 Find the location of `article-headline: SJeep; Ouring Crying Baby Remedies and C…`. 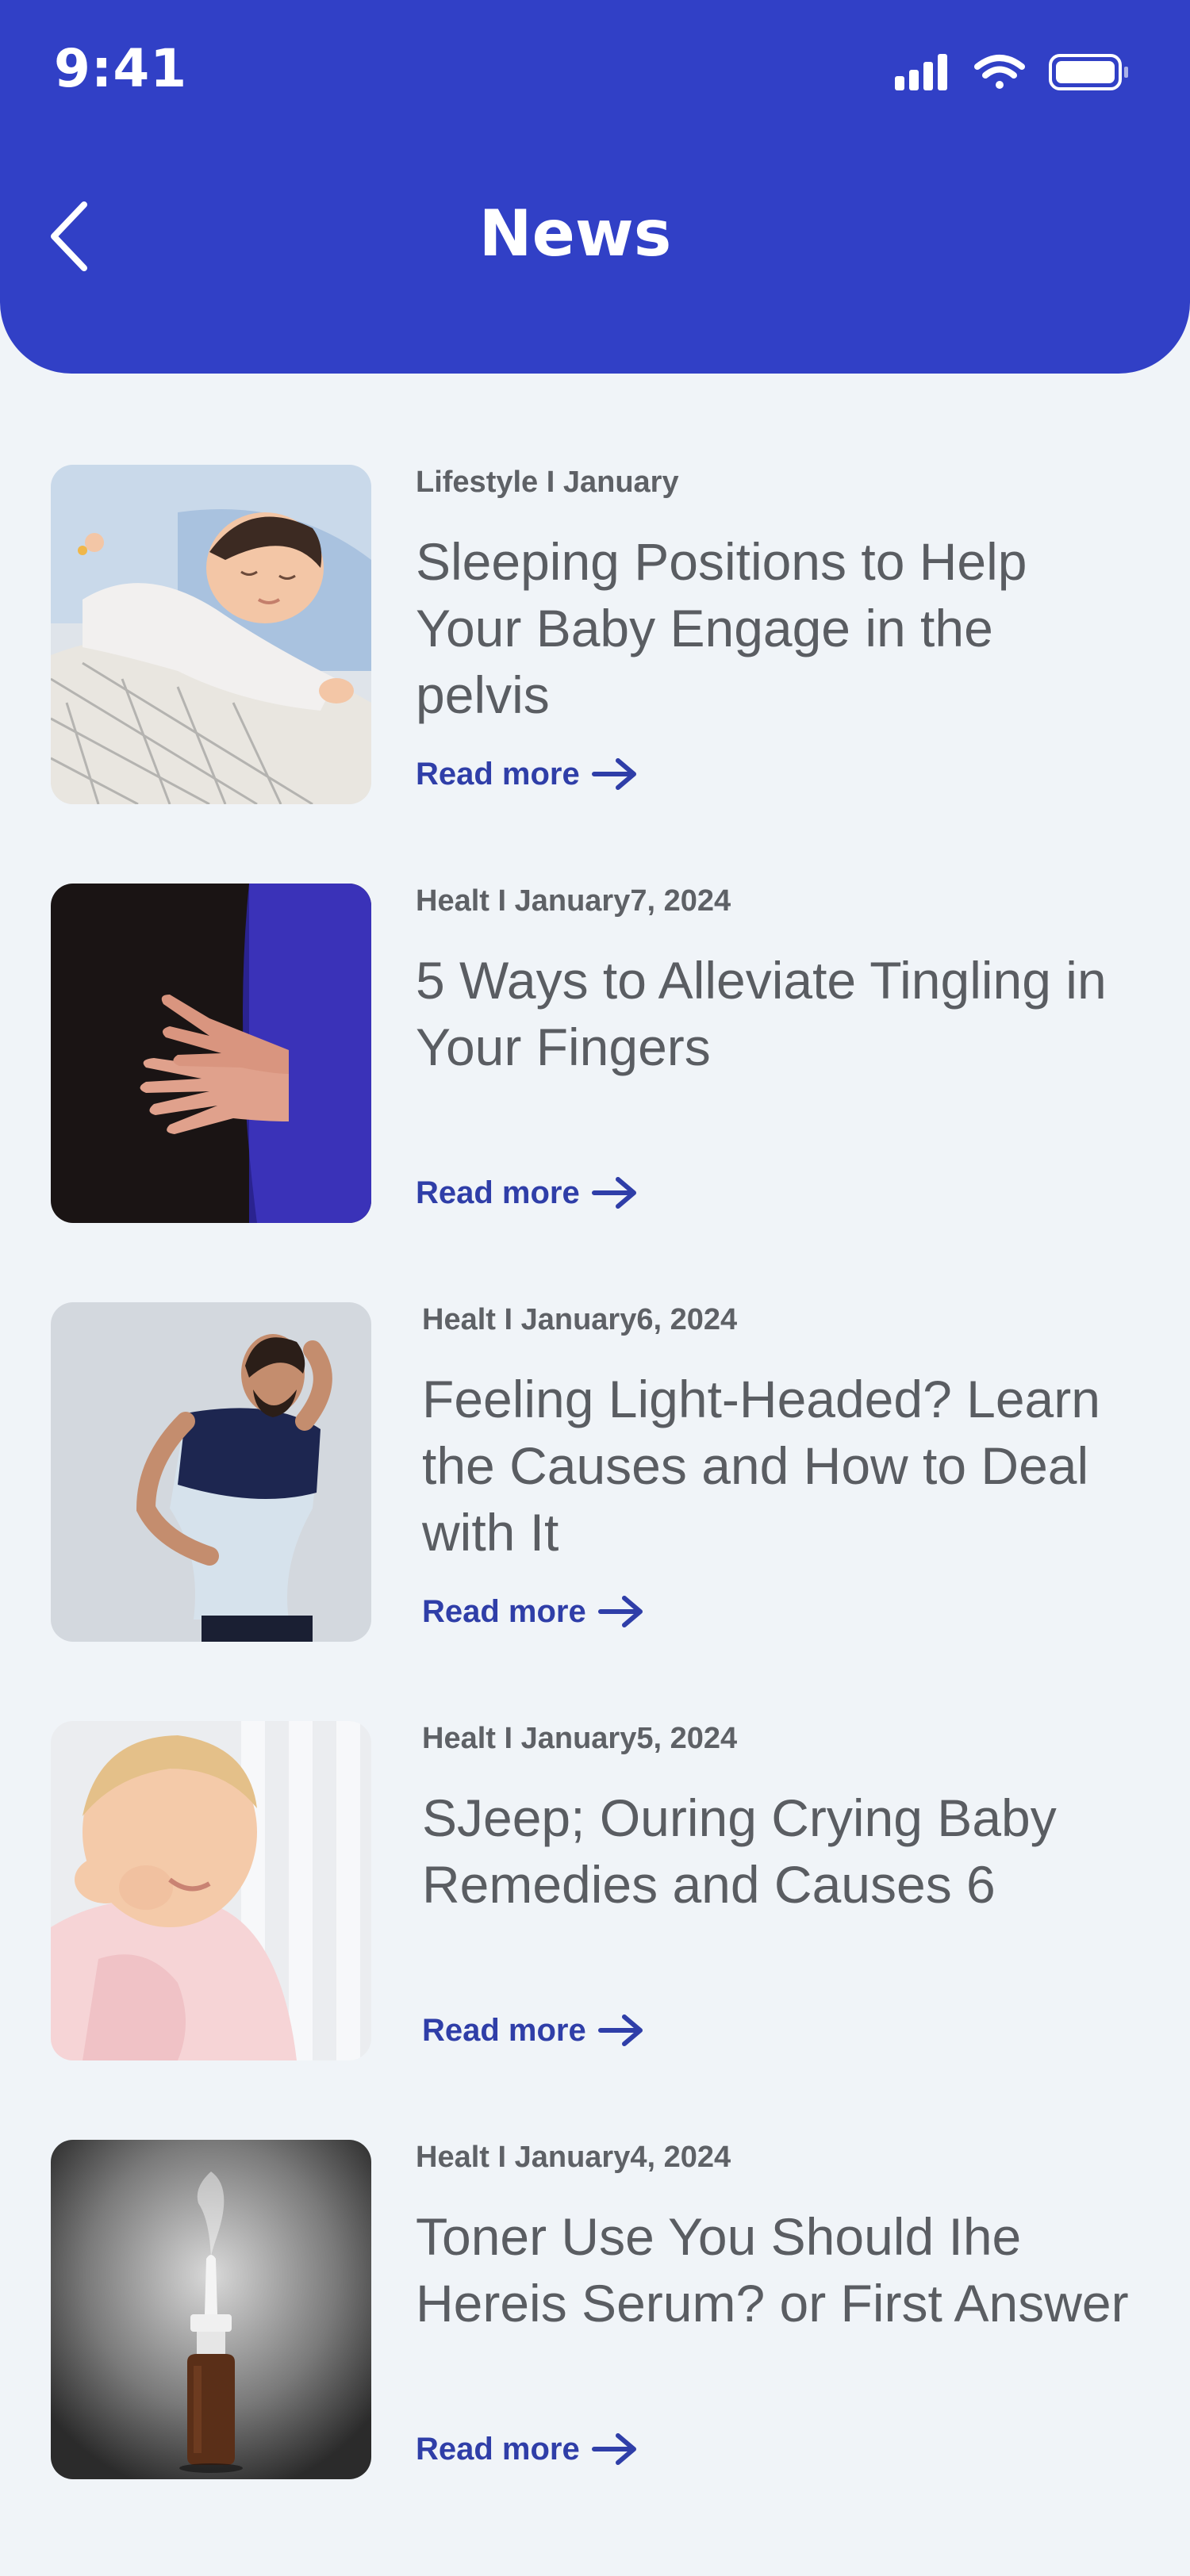

article-headline: SJeep; Ouring Crying Baby Remedies and C… is located at coordinates (779, 1851).